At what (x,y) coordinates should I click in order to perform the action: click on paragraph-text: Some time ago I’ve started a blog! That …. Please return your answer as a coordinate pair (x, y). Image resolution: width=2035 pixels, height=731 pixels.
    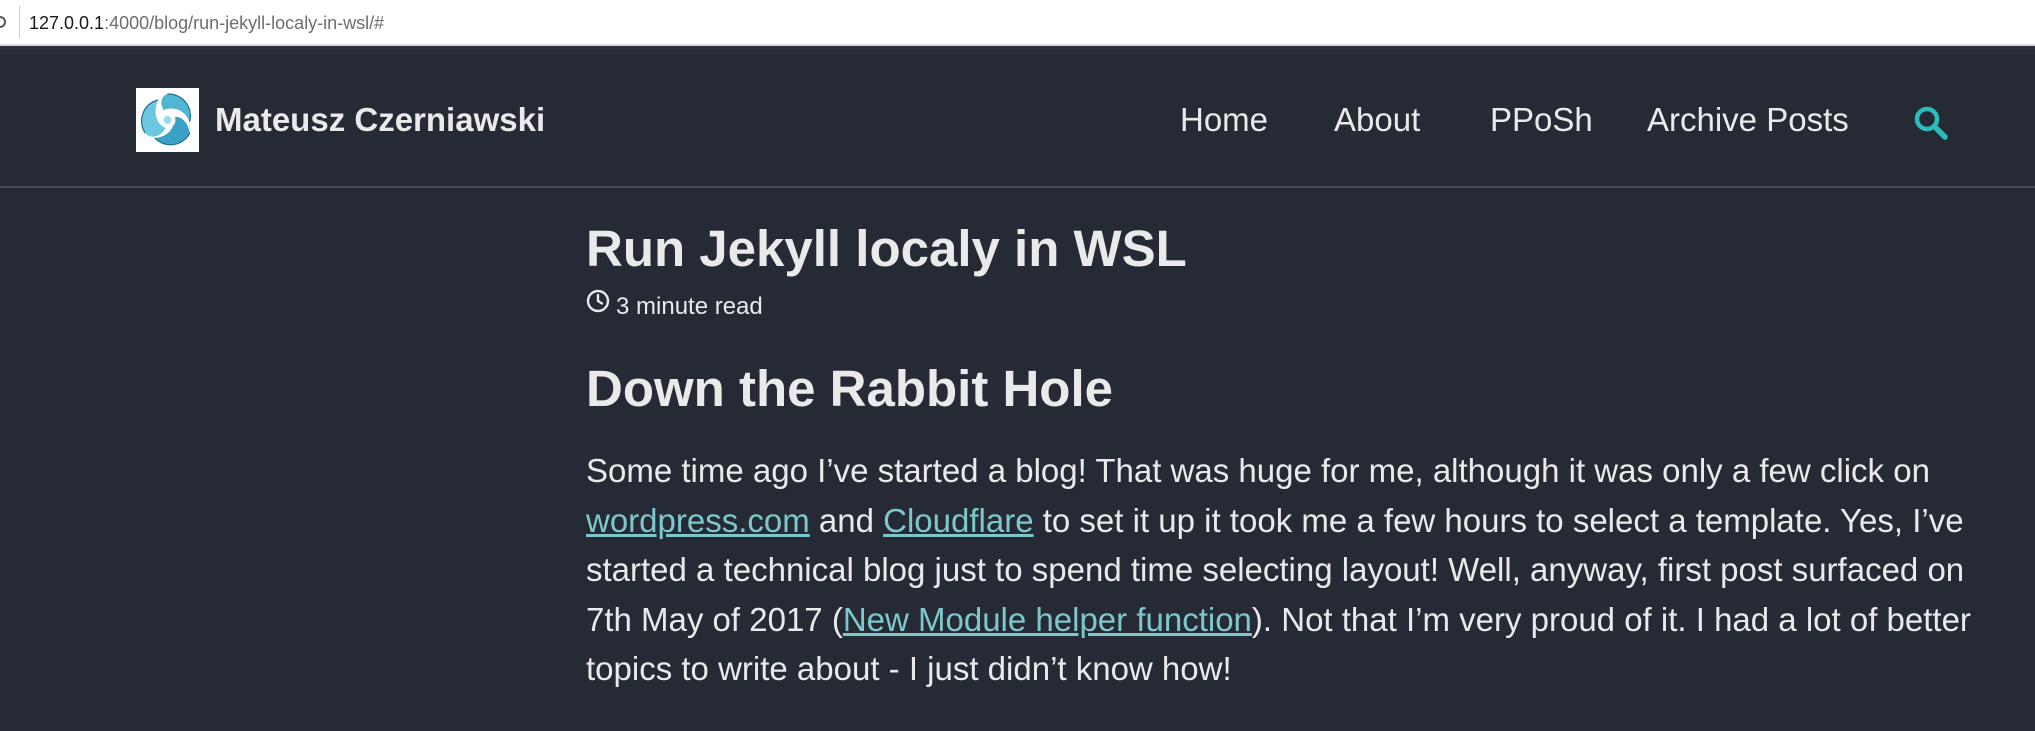
    Looking at the image, I should click on (1258, 470).